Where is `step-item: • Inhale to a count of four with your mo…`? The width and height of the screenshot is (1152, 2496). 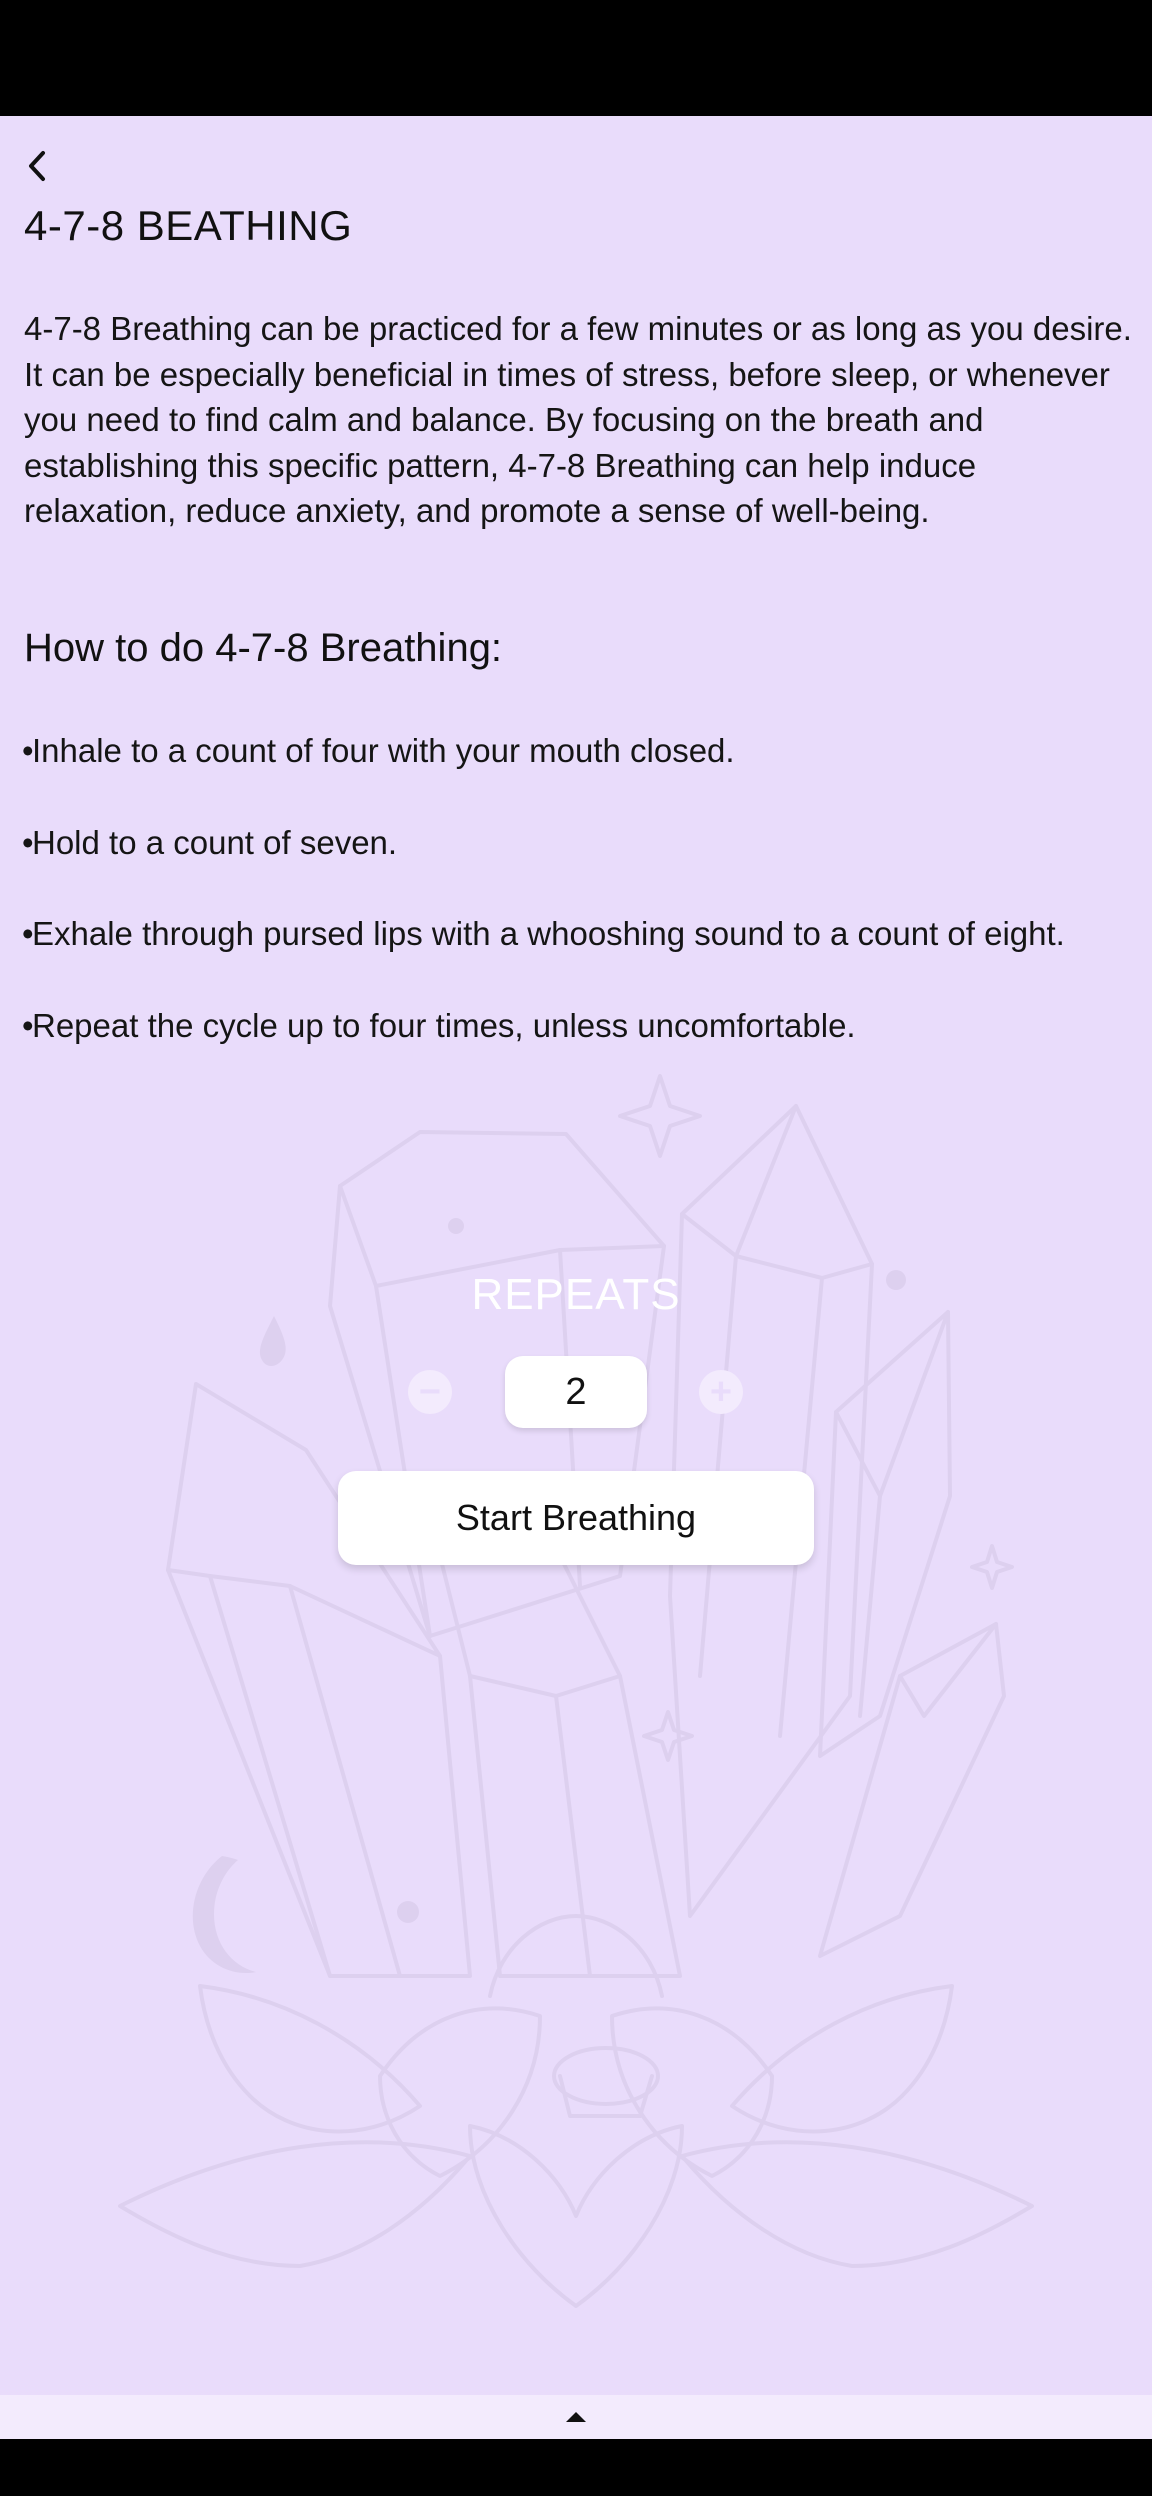
step-item: • Inhale to a count of four with your mo… is located at coordinates (577, 751).